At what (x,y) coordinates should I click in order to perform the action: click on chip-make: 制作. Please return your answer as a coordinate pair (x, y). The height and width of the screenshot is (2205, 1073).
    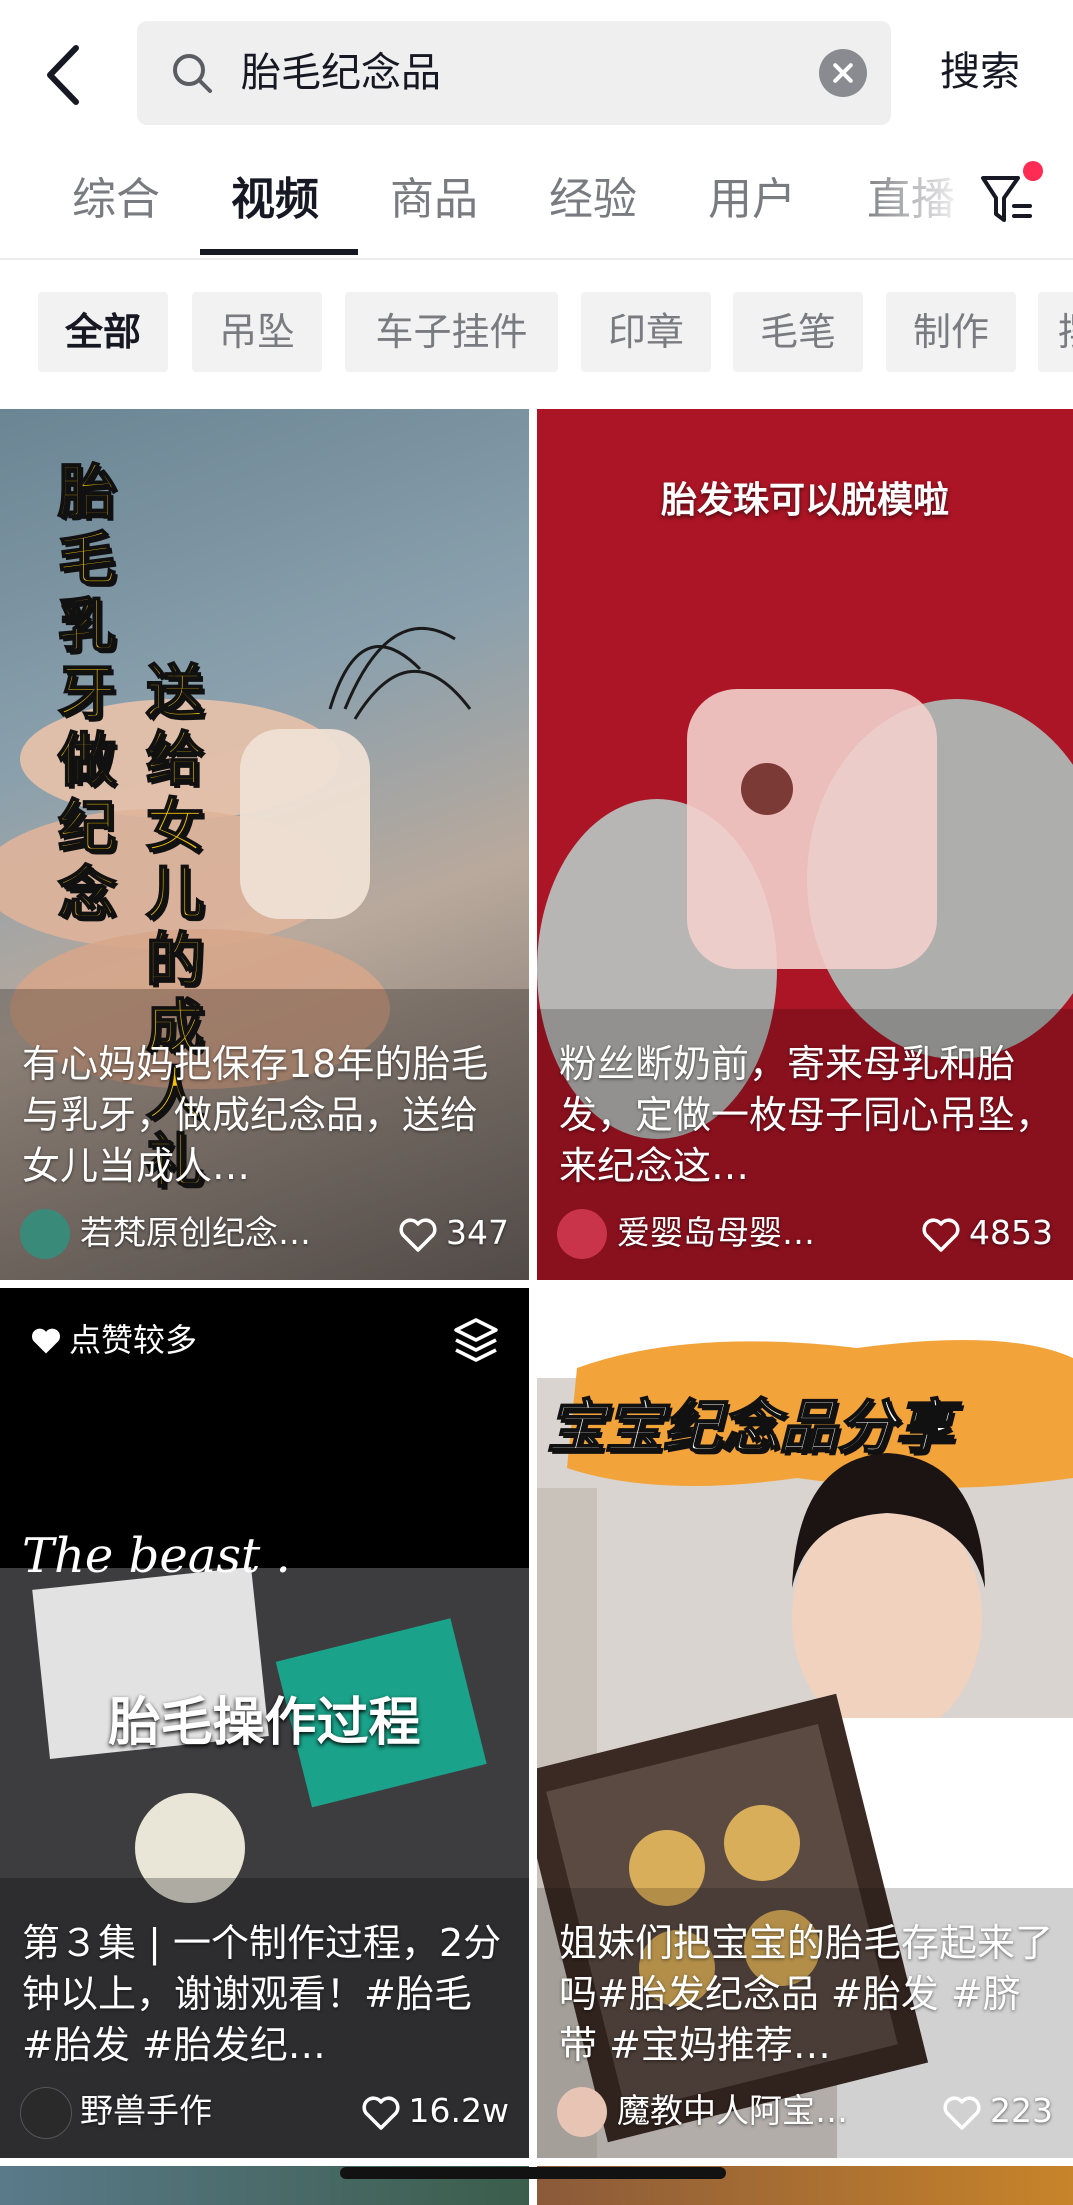
    Looking at the image, I should click on (951, 332).